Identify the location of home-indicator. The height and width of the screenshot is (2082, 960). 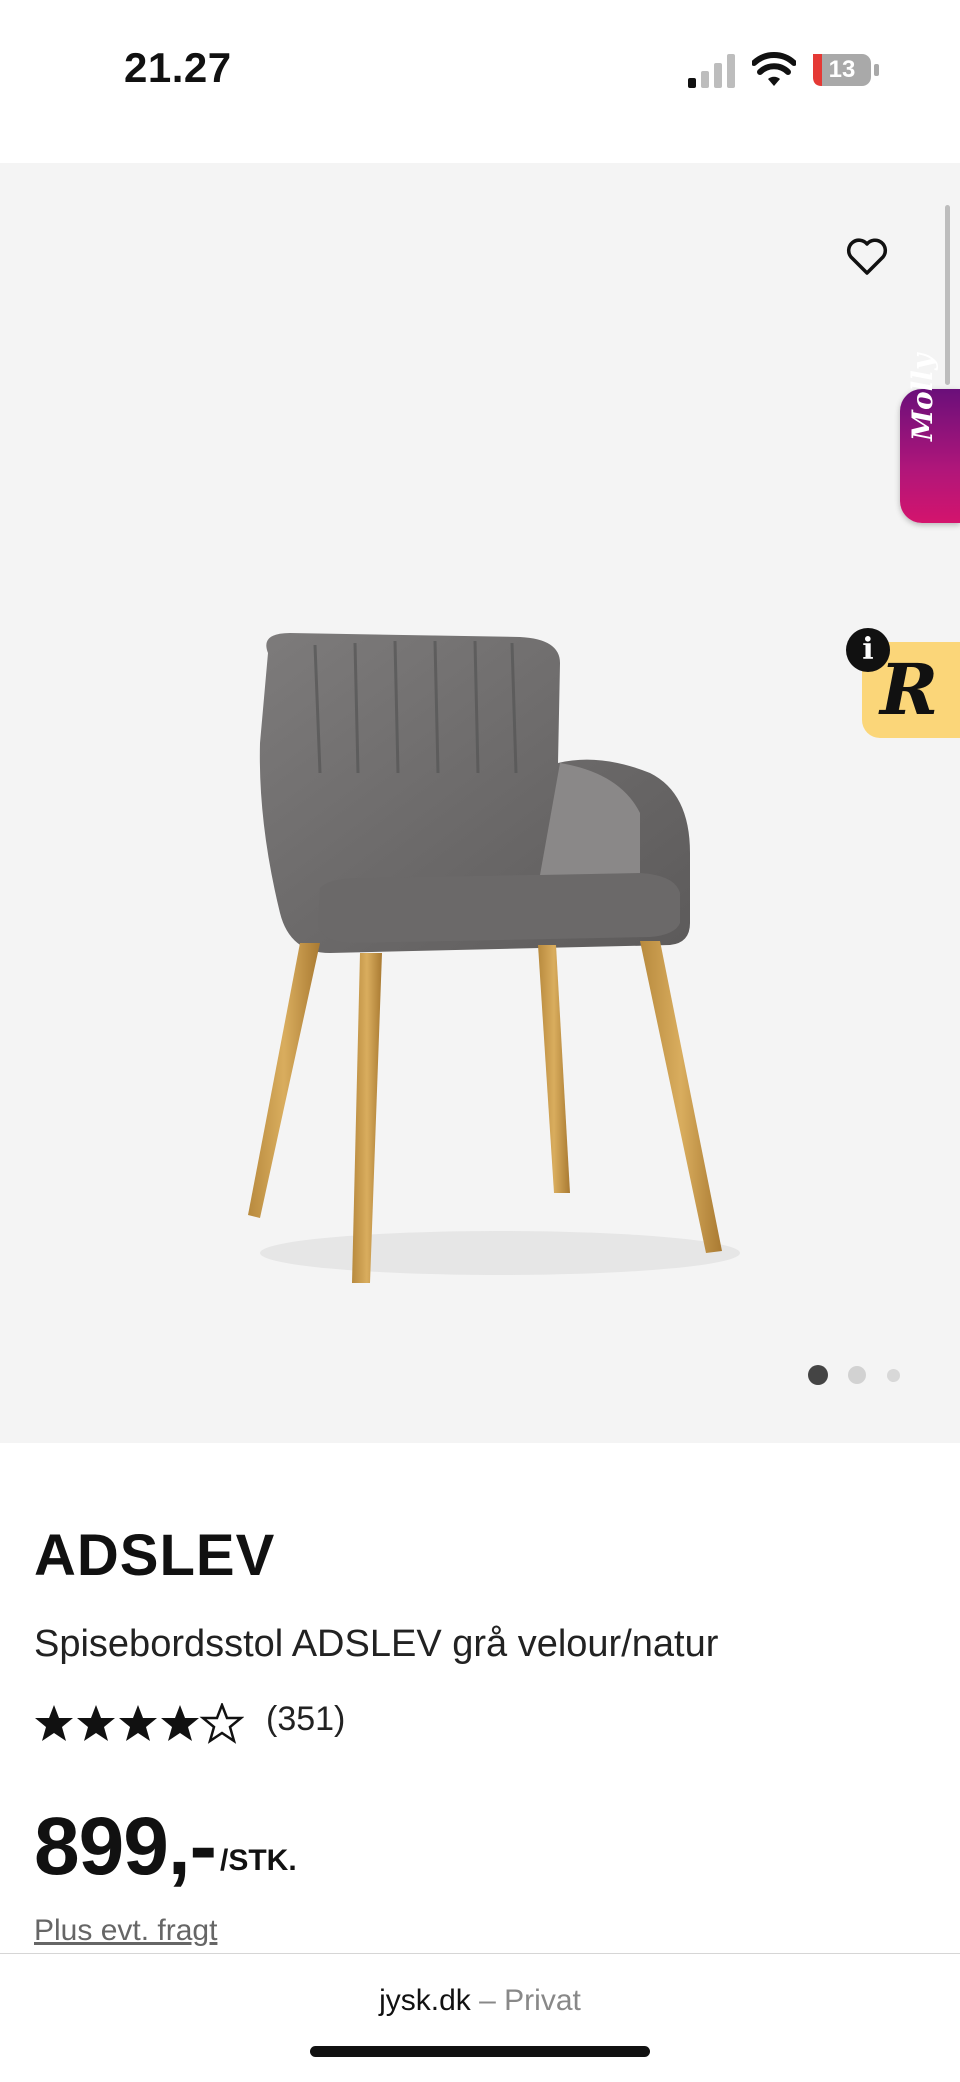
(480, 2051).